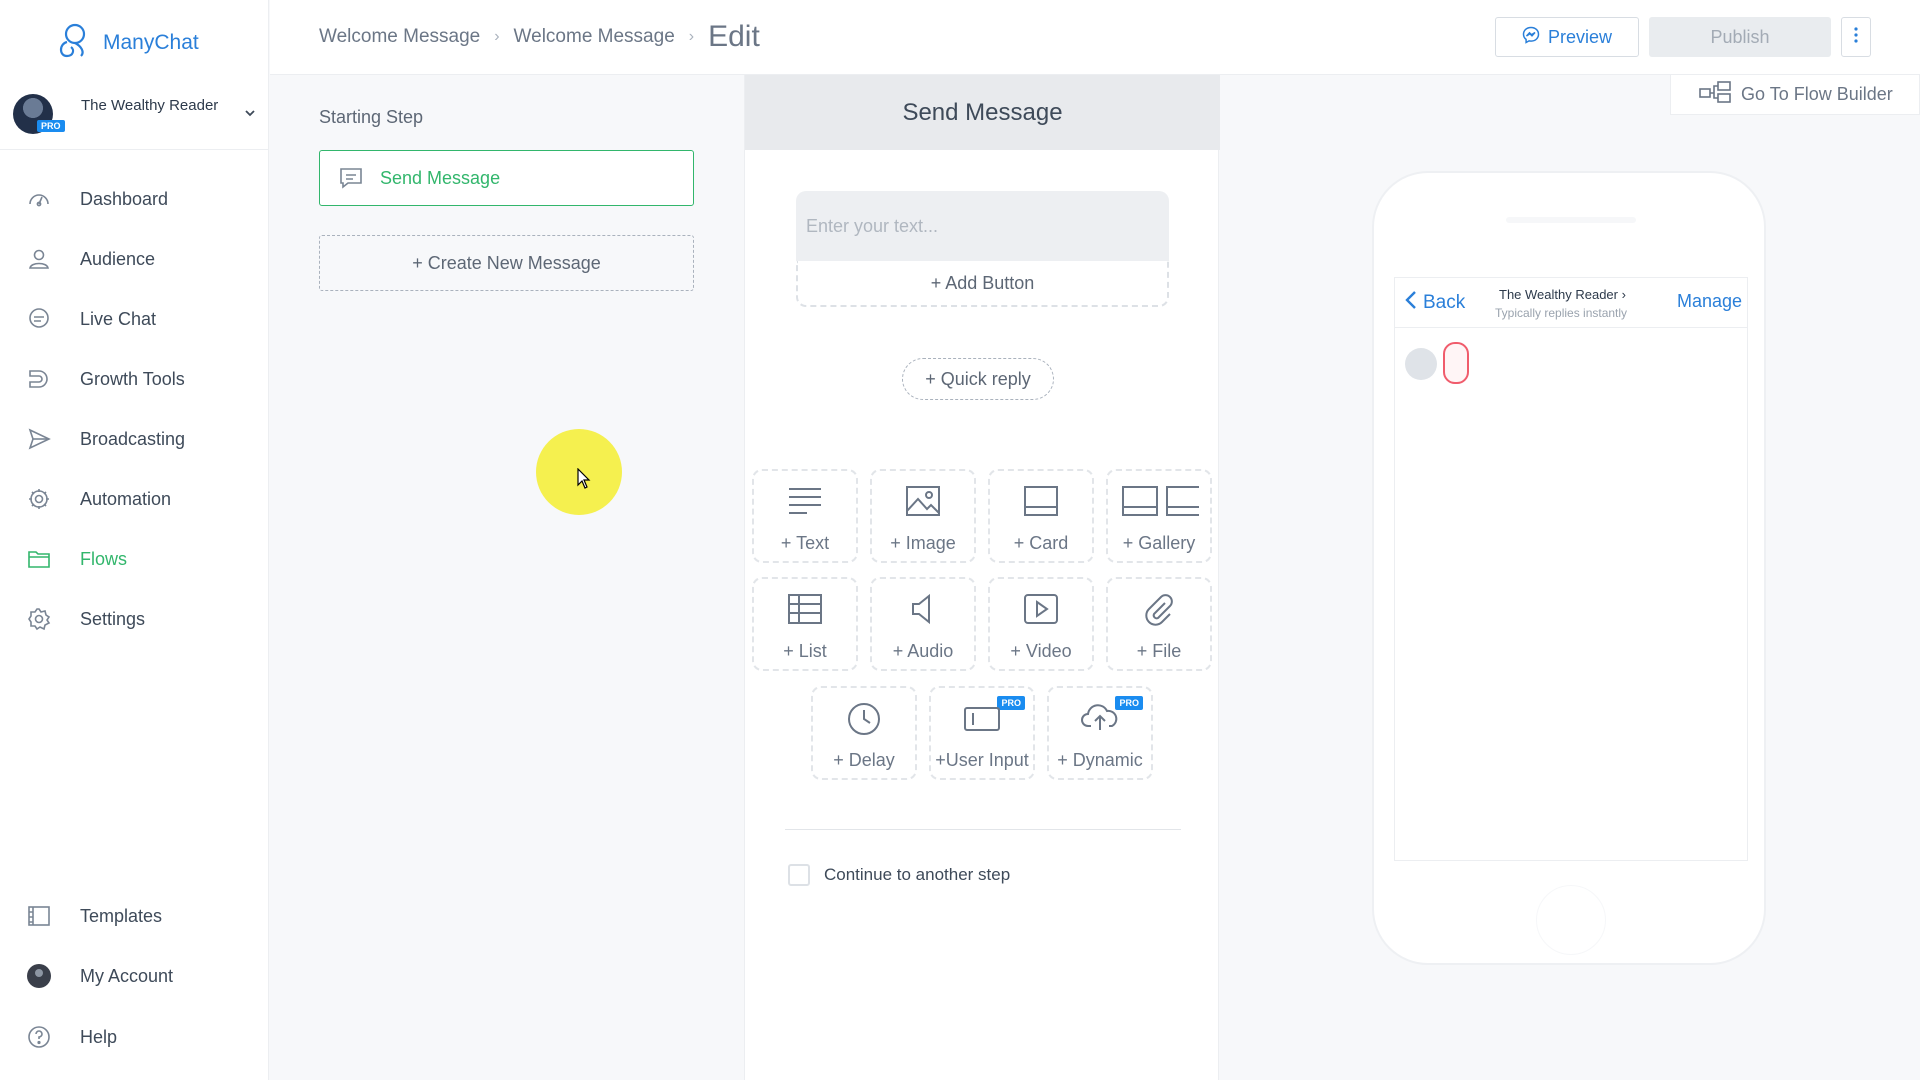  What do you see at coordinates (113, 618) in the screenshot?
I see `sidebar-item-label: Settings` at bounding box center [113, 618].